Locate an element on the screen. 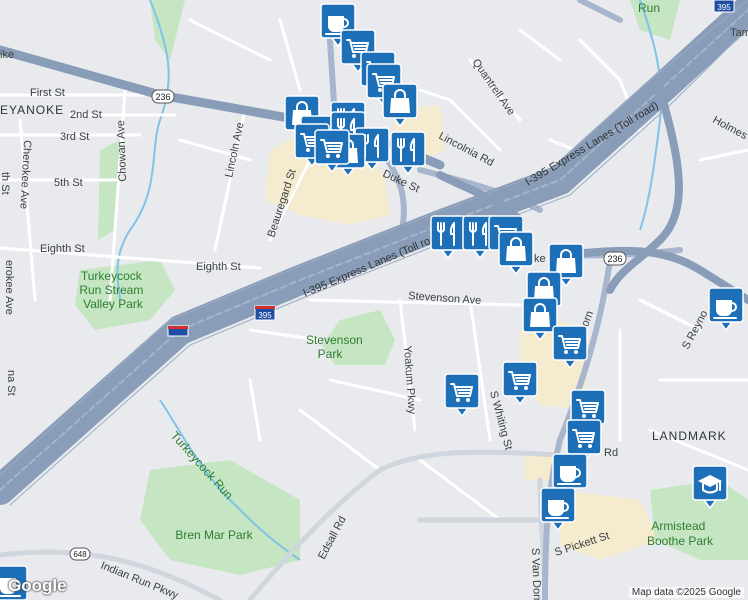  label-landmark: LANDMARK is located at coordinates (689, 436).